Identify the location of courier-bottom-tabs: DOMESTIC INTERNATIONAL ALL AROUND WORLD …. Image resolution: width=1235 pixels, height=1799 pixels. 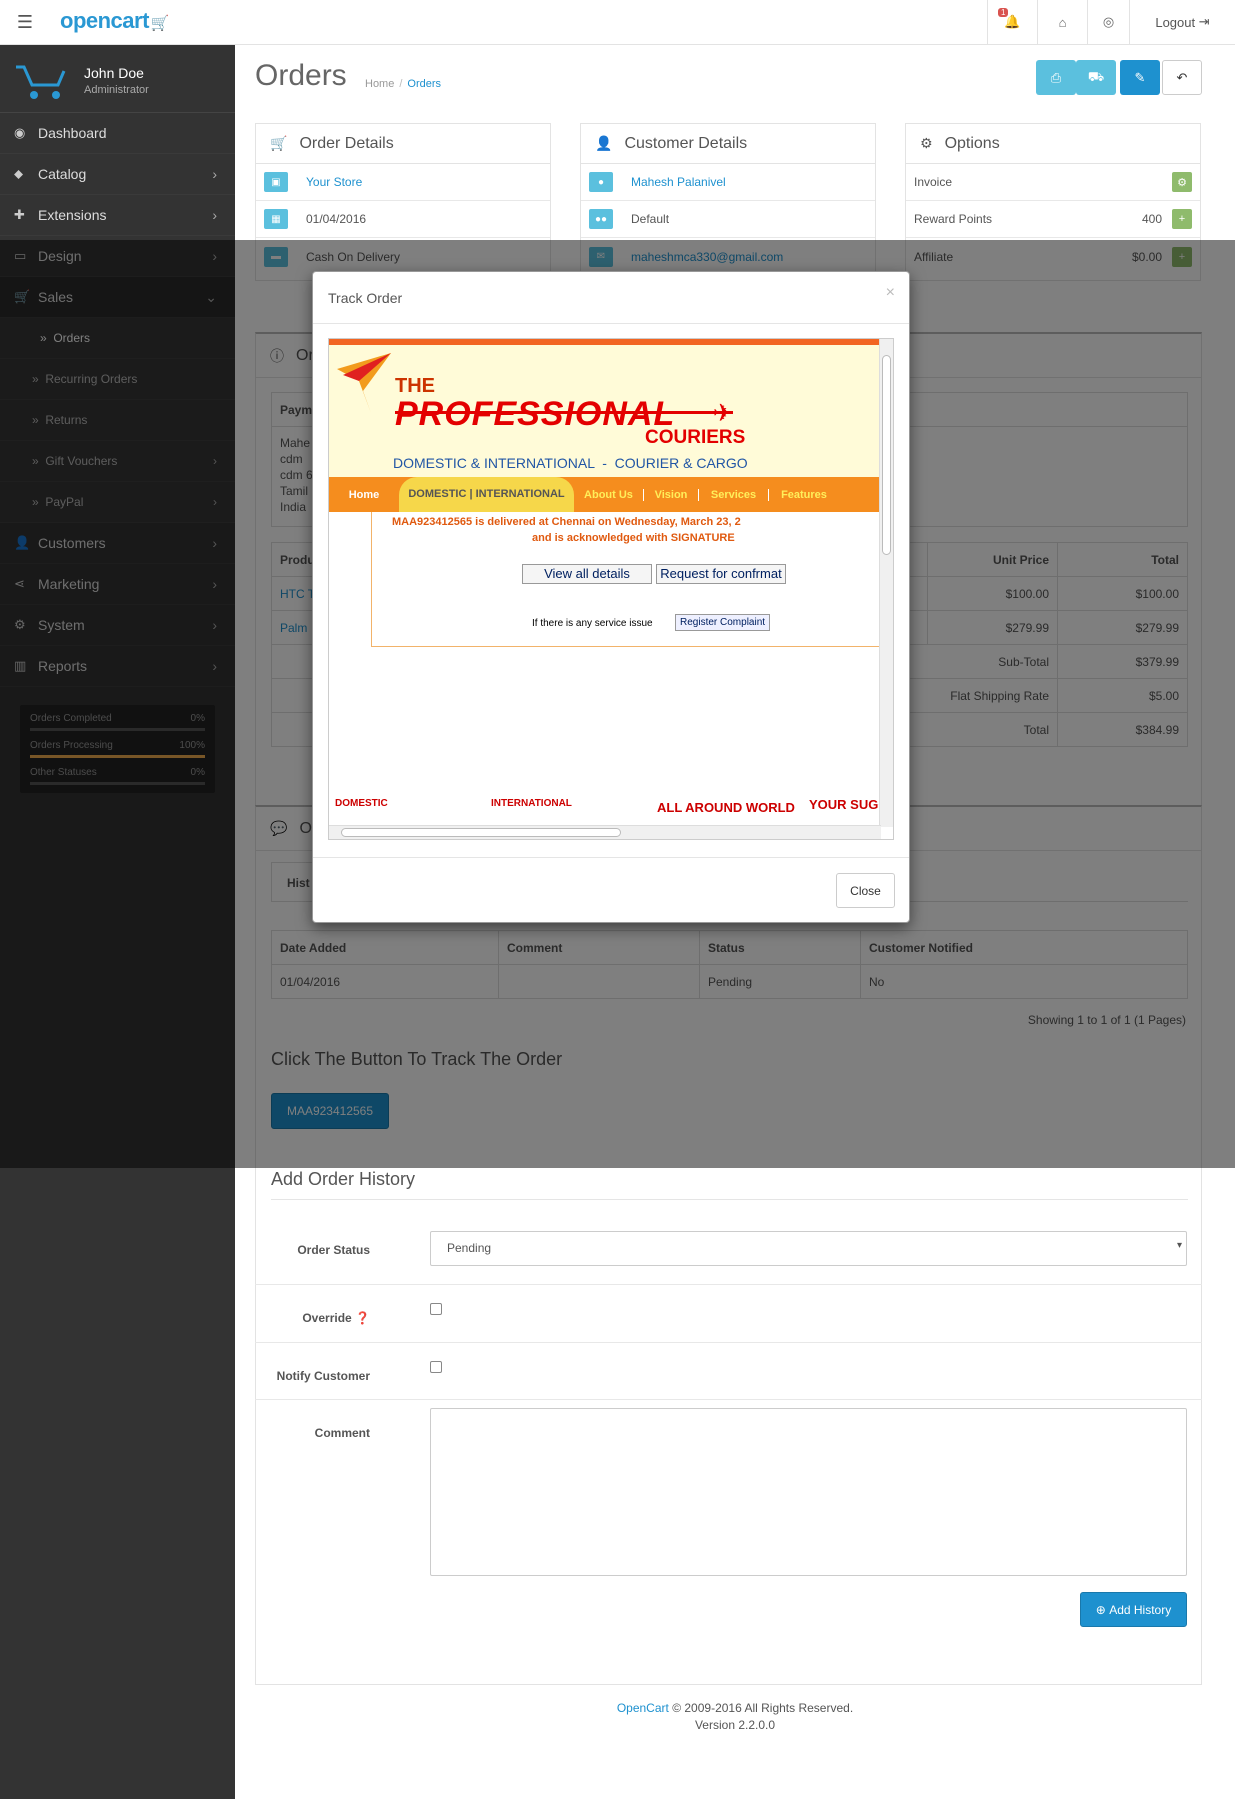
(612, 806).